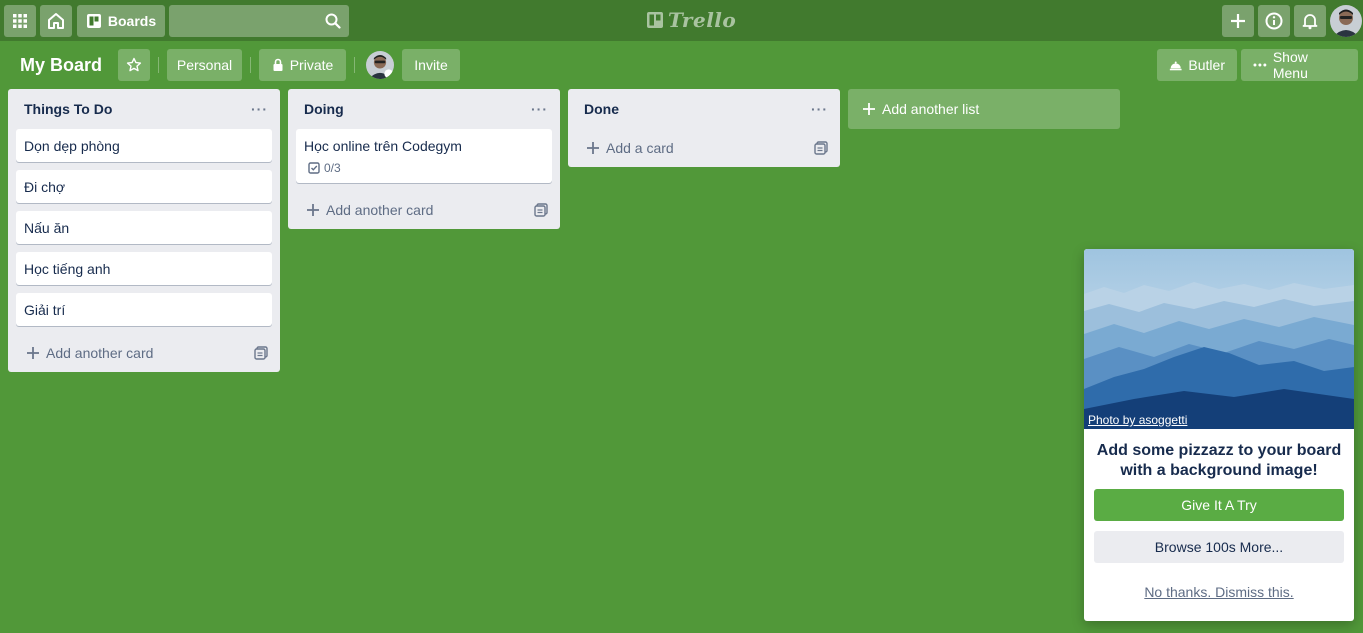 This screenshot has height=633, width=1363. Describe the element at coordinates (704, 109) in the screenshot. I see `list-header: Done ···` at that location.